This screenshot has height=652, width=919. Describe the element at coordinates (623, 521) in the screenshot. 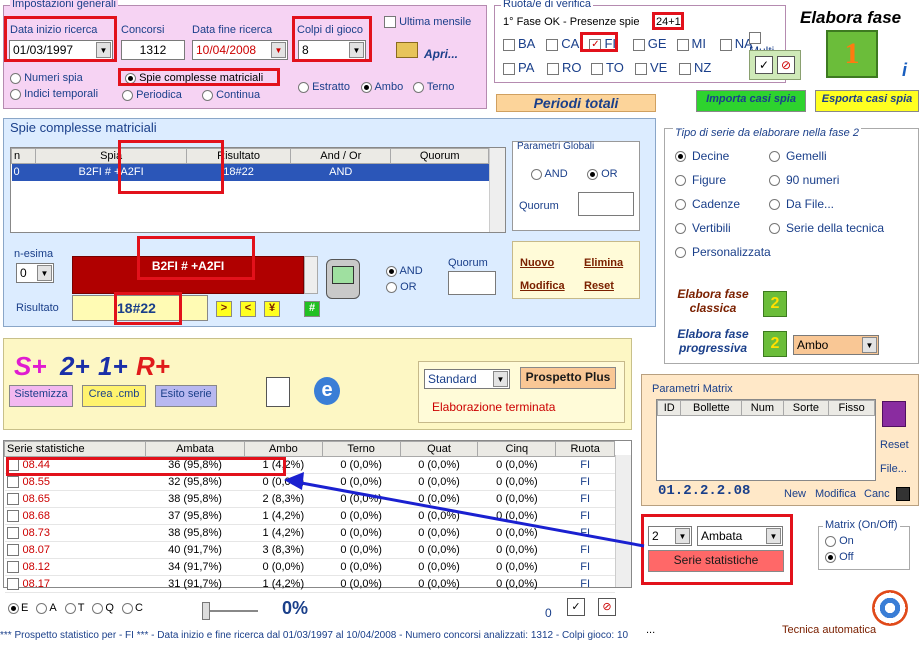

I see `statistiche-scrollbar` at that location.